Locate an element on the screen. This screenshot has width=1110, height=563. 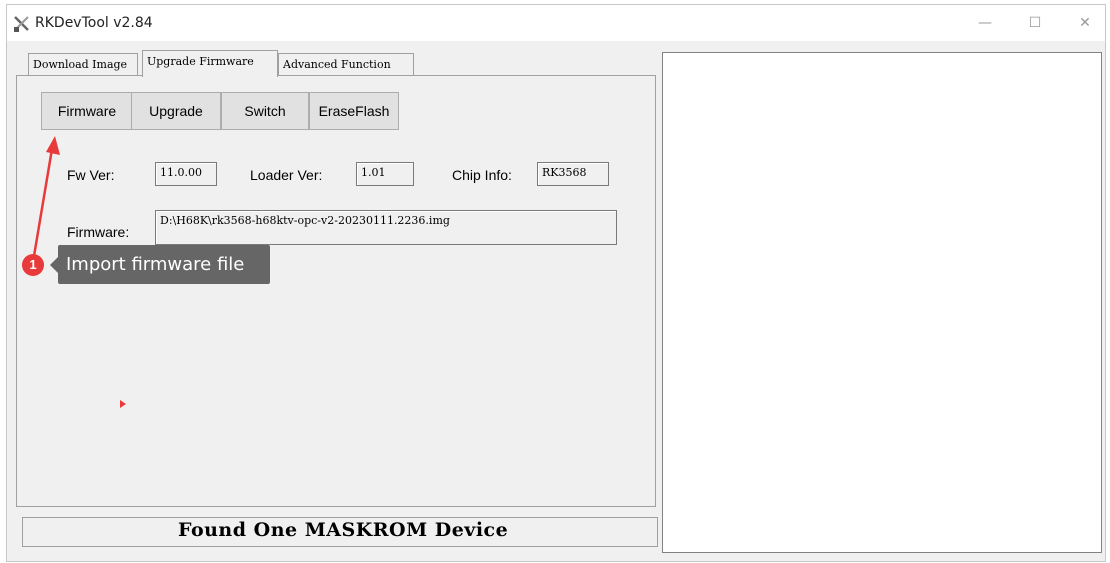
annotation-tooltip: Import firmware file is located at coordinates (164, 264).